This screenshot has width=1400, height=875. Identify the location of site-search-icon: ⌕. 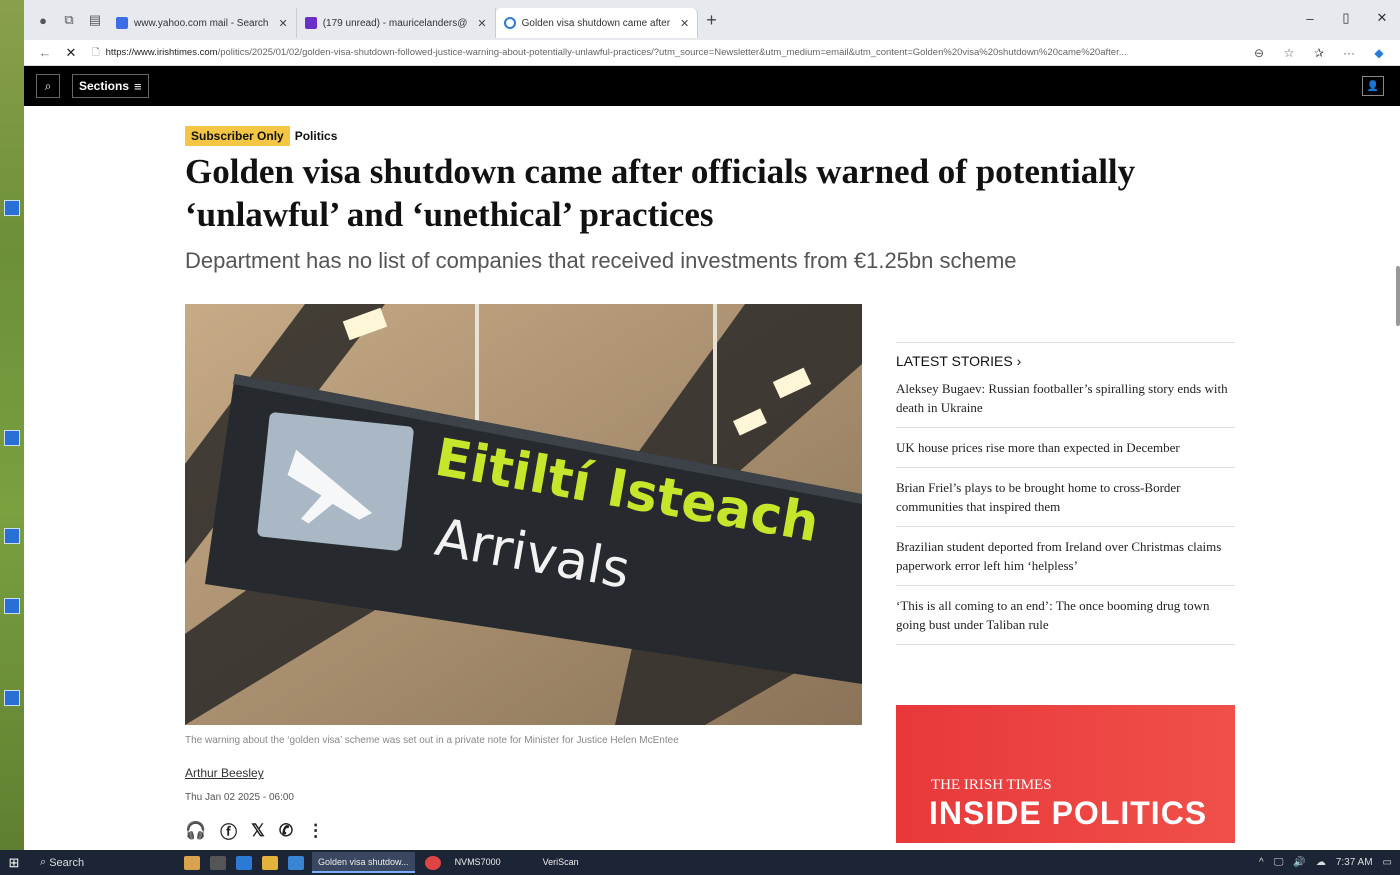
(48, 86).